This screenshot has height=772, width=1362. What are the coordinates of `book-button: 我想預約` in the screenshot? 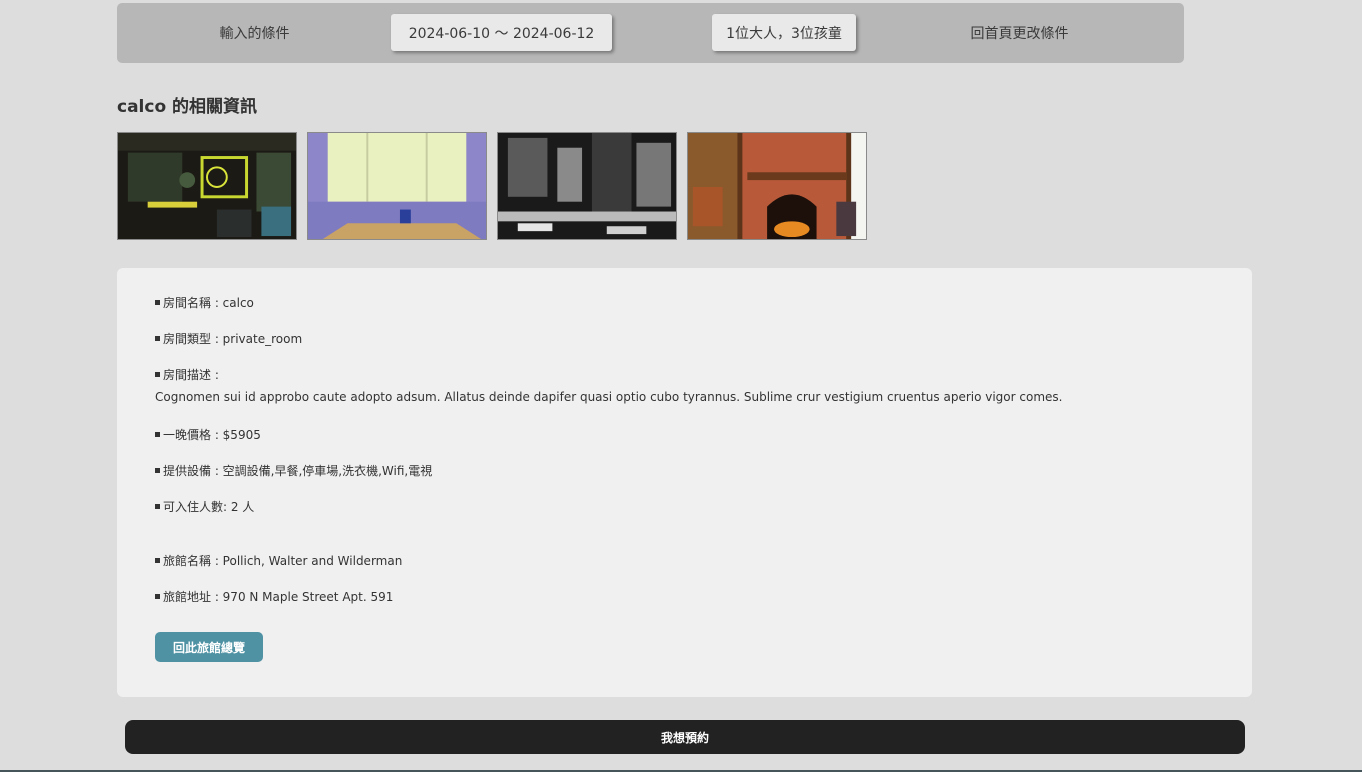 It's located at (685, 737).